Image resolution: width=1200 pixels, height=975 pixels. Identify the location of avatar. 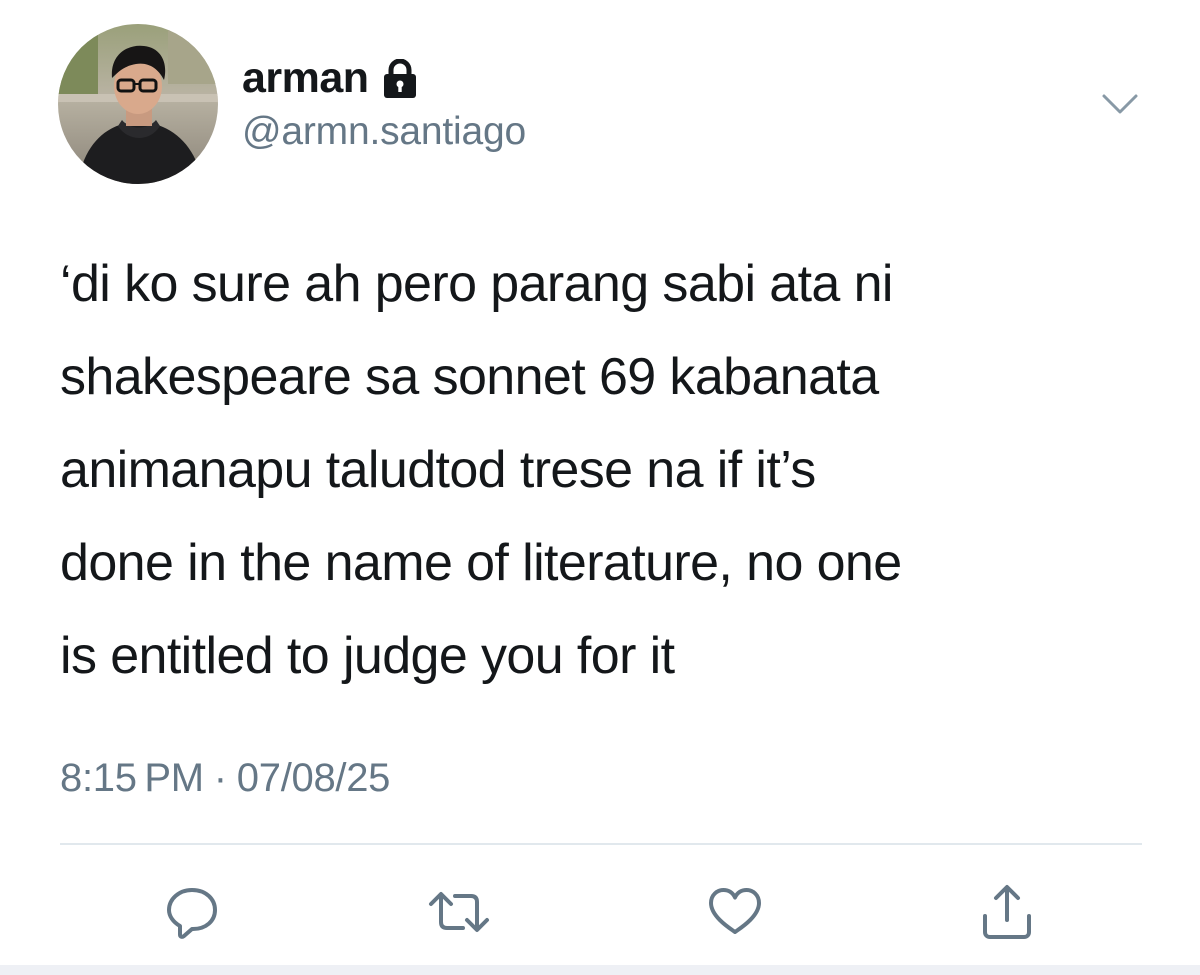
(138, 104).